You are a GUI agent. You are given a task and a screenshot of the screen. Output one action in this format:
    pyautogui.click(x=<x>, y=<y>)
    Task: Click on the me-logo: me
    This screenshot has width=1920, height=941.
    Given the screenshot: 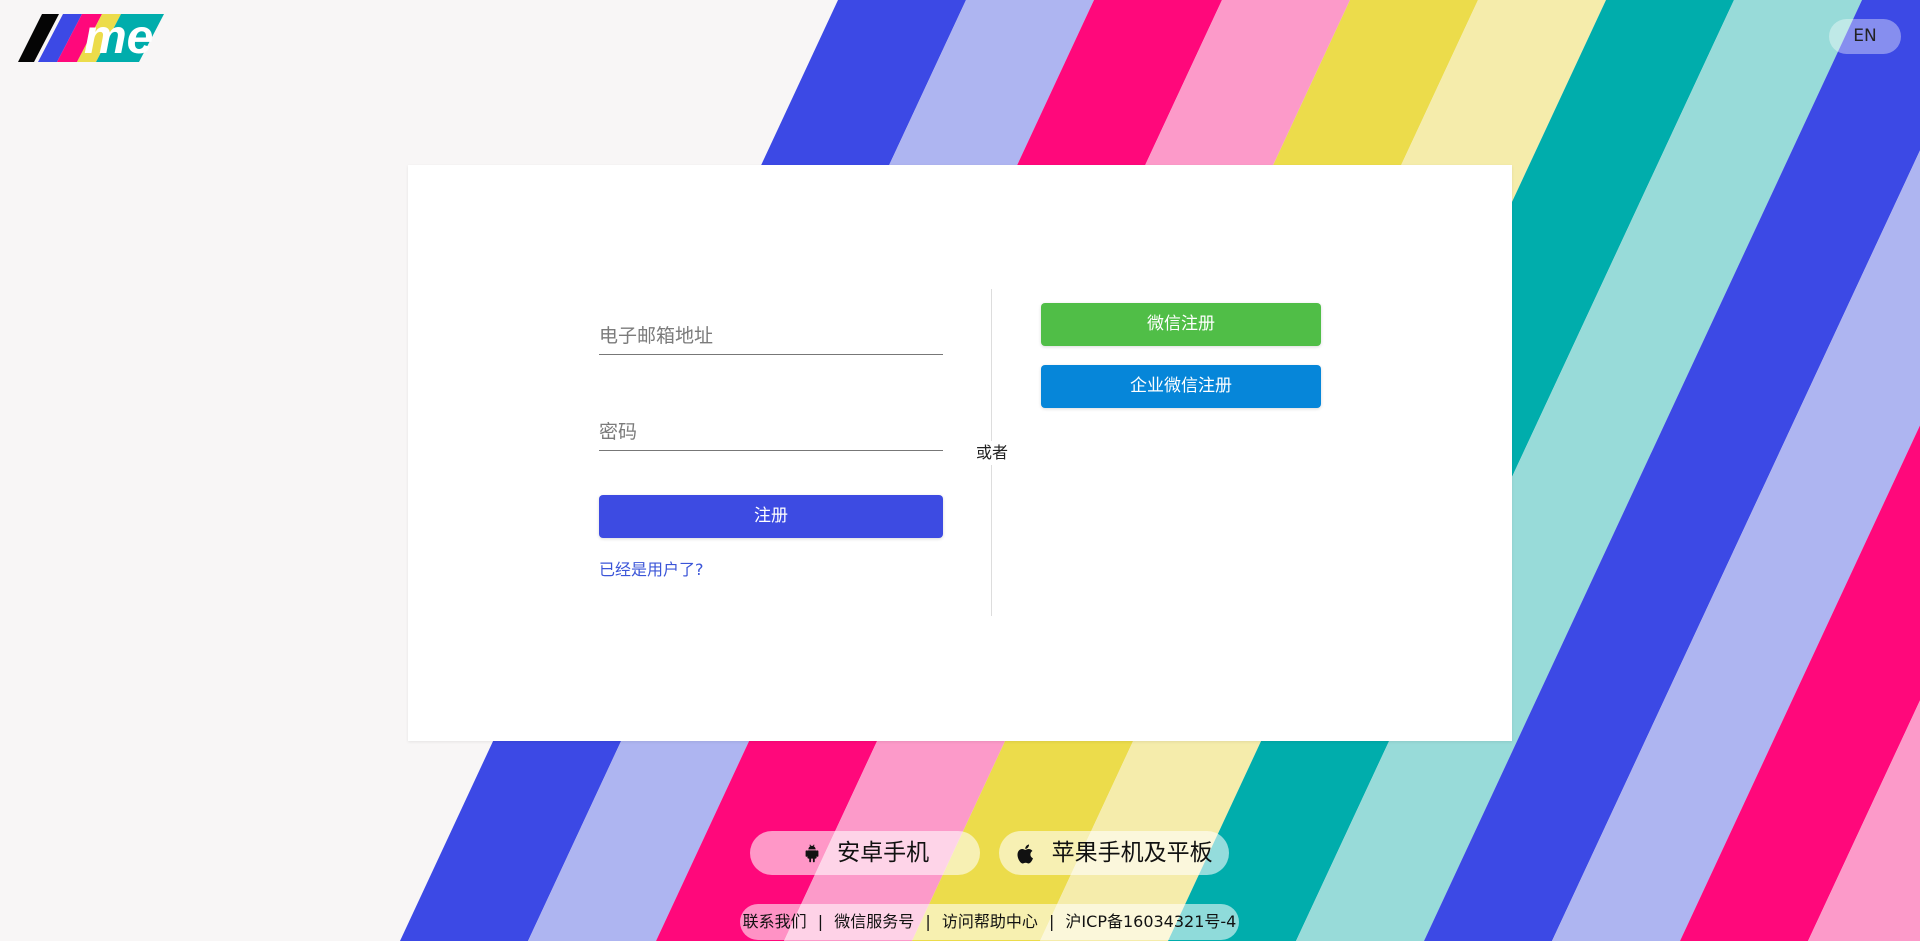 What is the action you would take?
    pyautogui.click(x=91, y=38)
    